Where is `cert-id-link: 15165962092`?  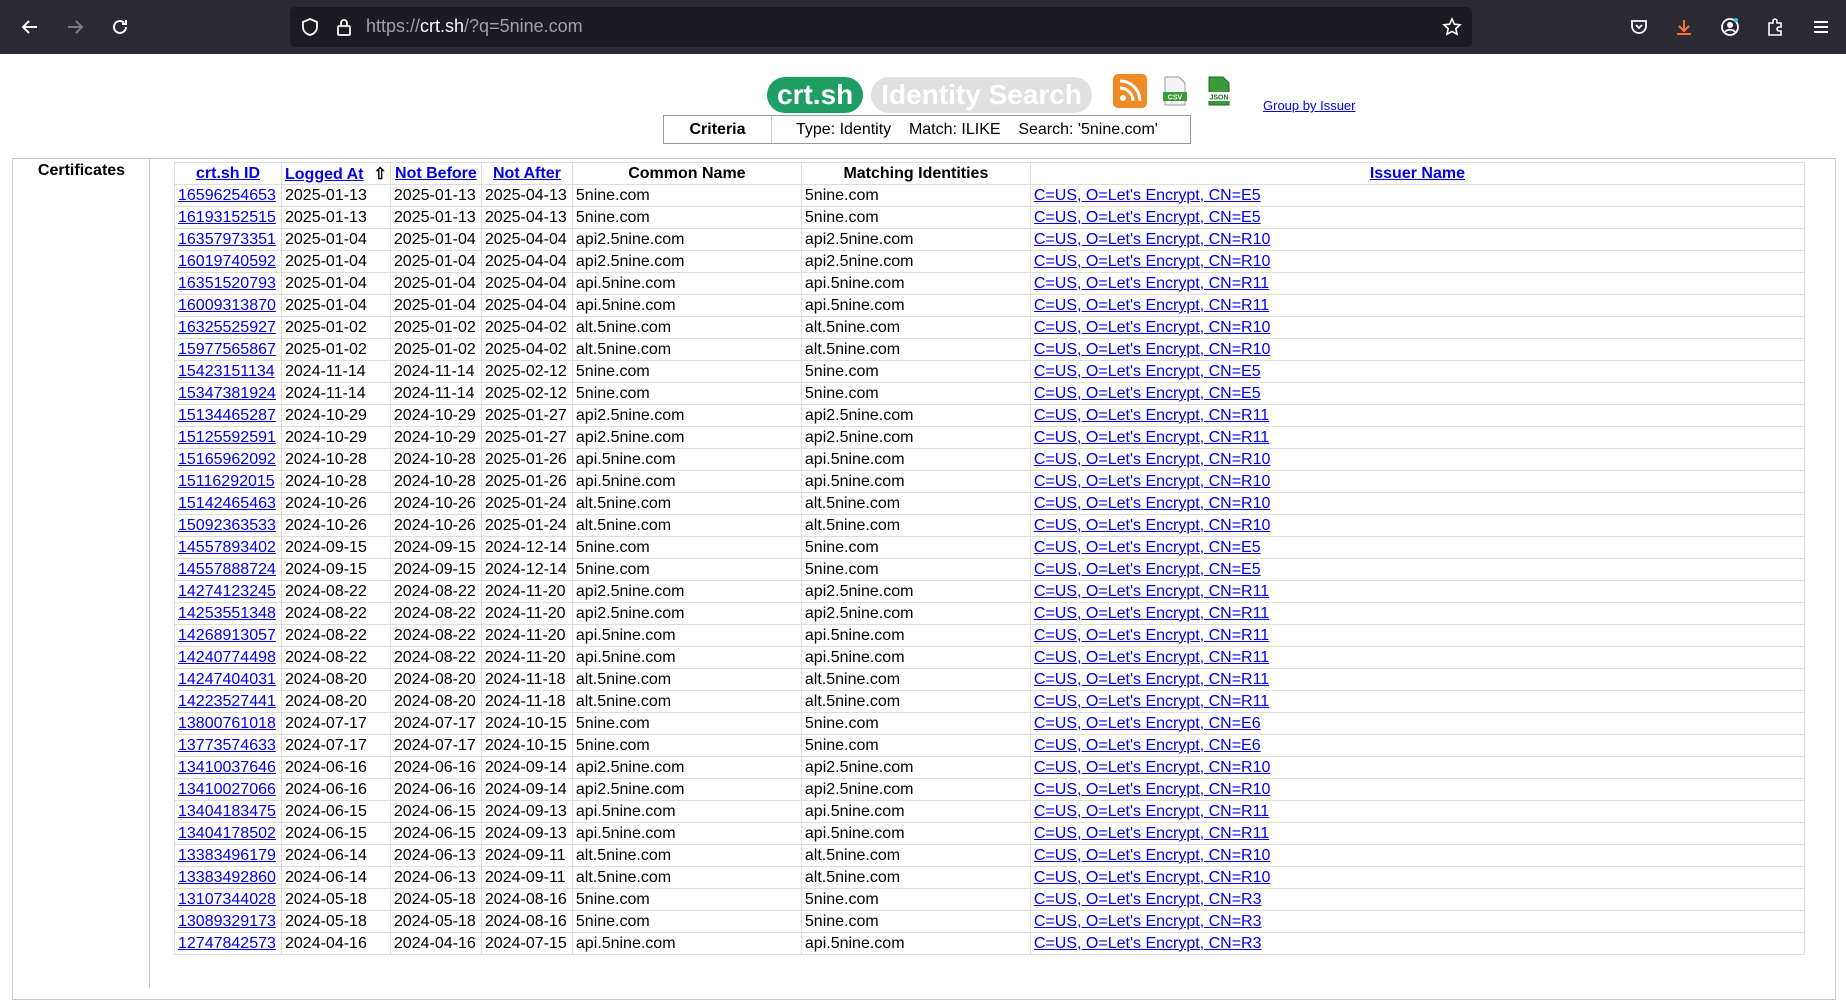
cert-id-link: 15165962092 is located at coordinates (227, 459).